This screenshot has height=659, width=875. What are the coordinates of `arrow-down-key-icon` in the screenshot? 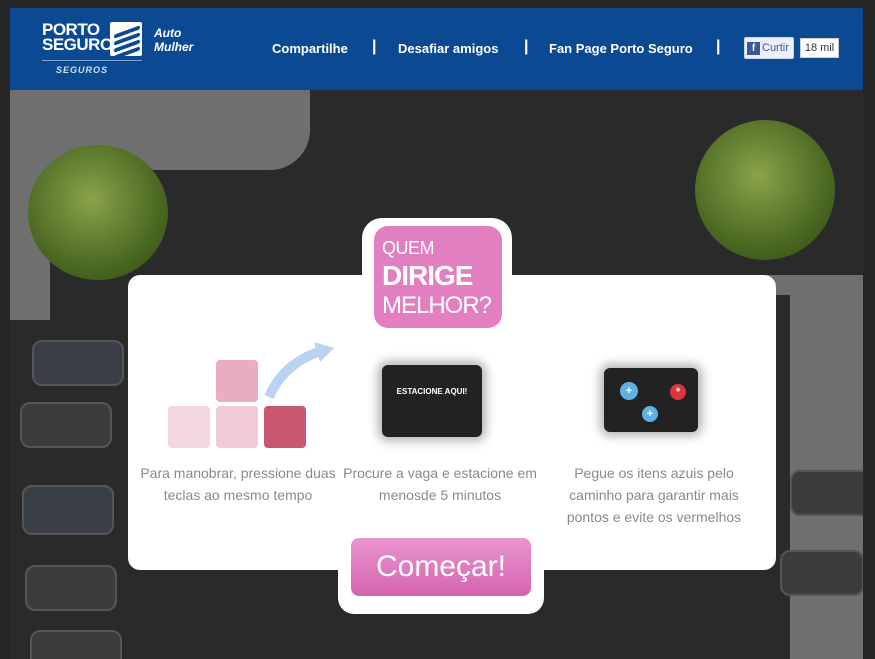 It's located at (237, 427).